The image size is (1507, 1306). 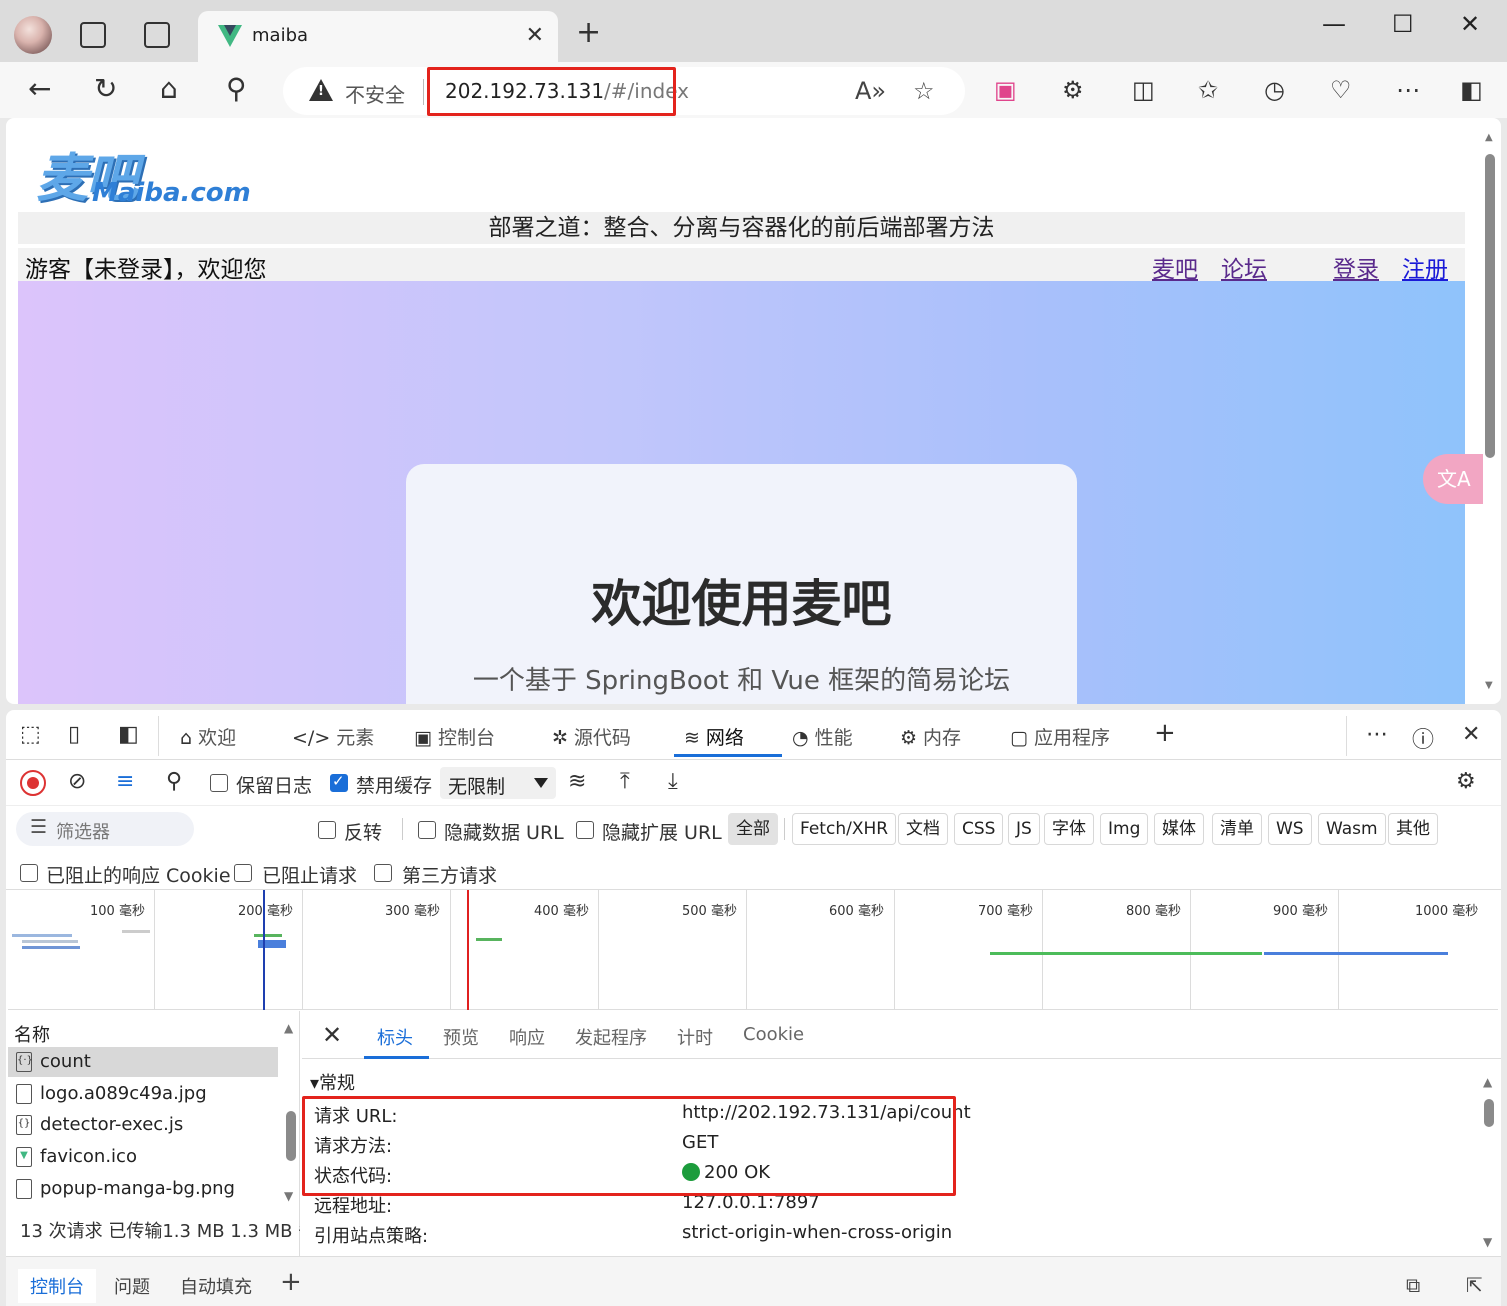 What do you see at coordinates (1175, 267) in the screenshot?
I see `nav-link-maiba: 麦吧` at bounding box center [1175, 267].